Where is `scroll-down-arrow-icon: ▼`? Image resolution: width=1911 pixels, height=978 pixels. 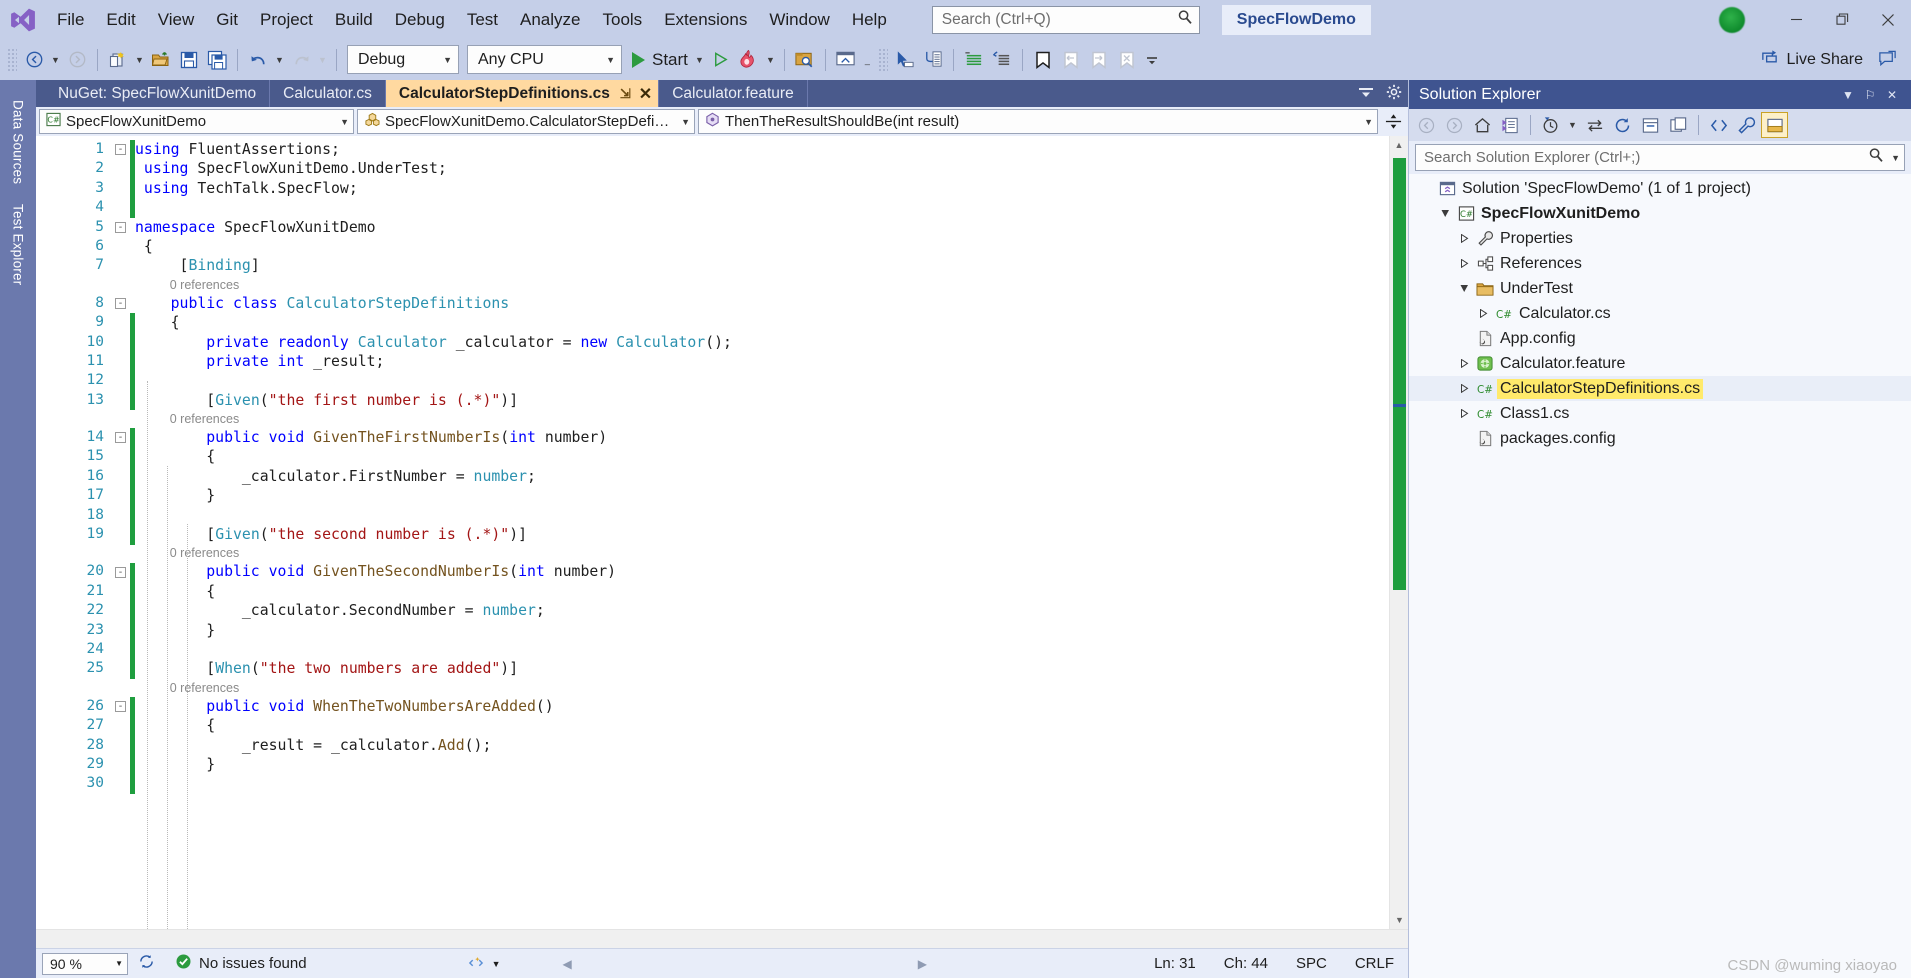 scroll-down-arrow-icon: ▼ is located at coordinates (1399, 920).